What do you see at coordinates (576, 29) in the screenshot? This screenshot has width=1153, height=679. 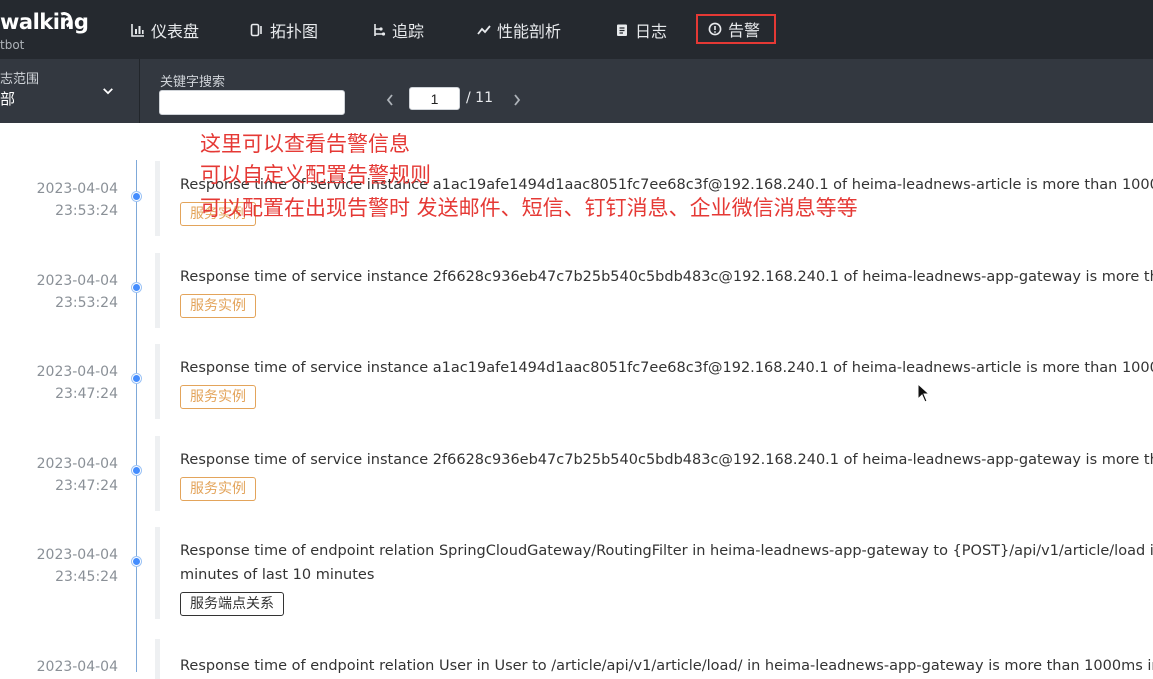 I see `top-nav-bar: walking tbot 仪表盘 拓扑图 追踪 性能剖析 日志 告警` at bounding box center [576, 29].